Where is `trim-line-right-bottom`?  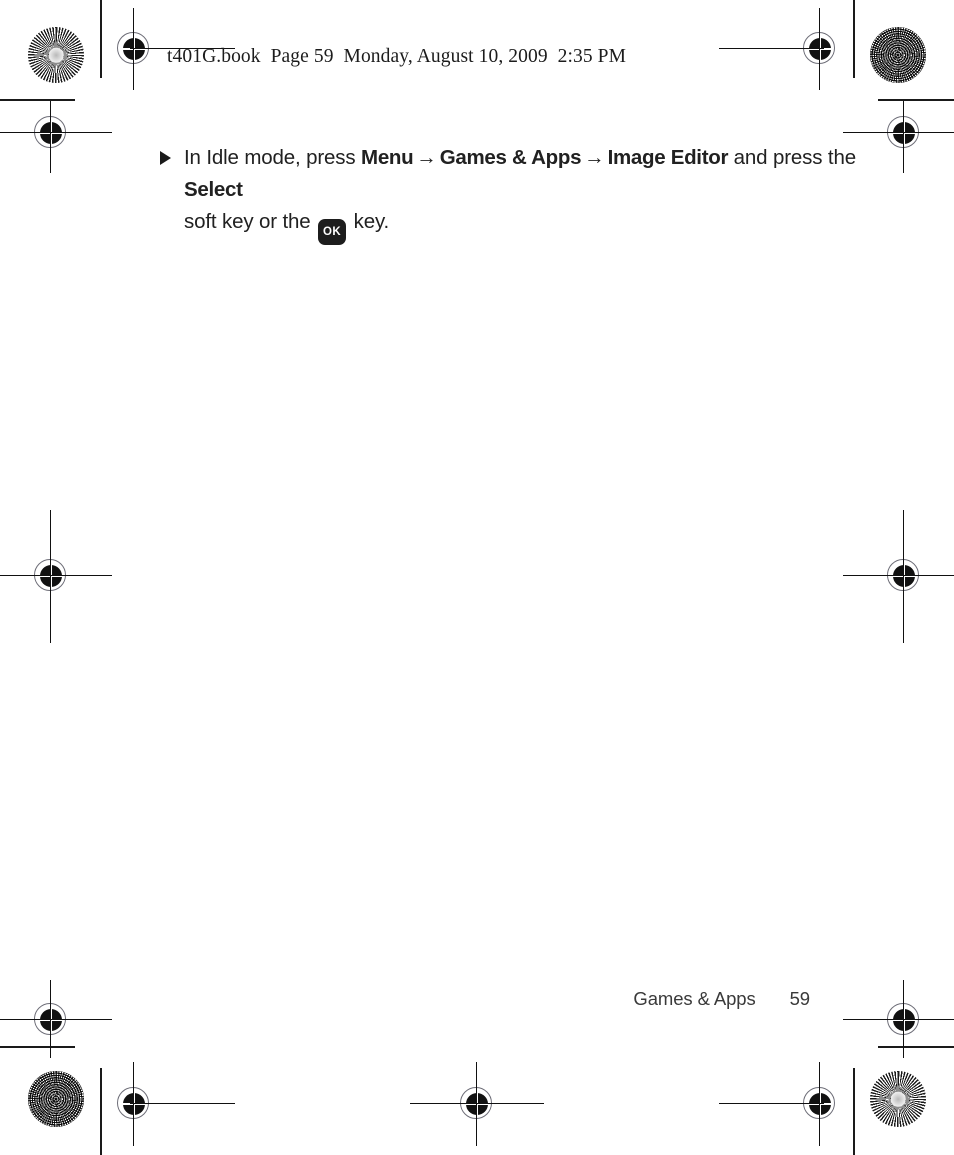
trim-line-right-bottom is located at coordinates (854, 1111).